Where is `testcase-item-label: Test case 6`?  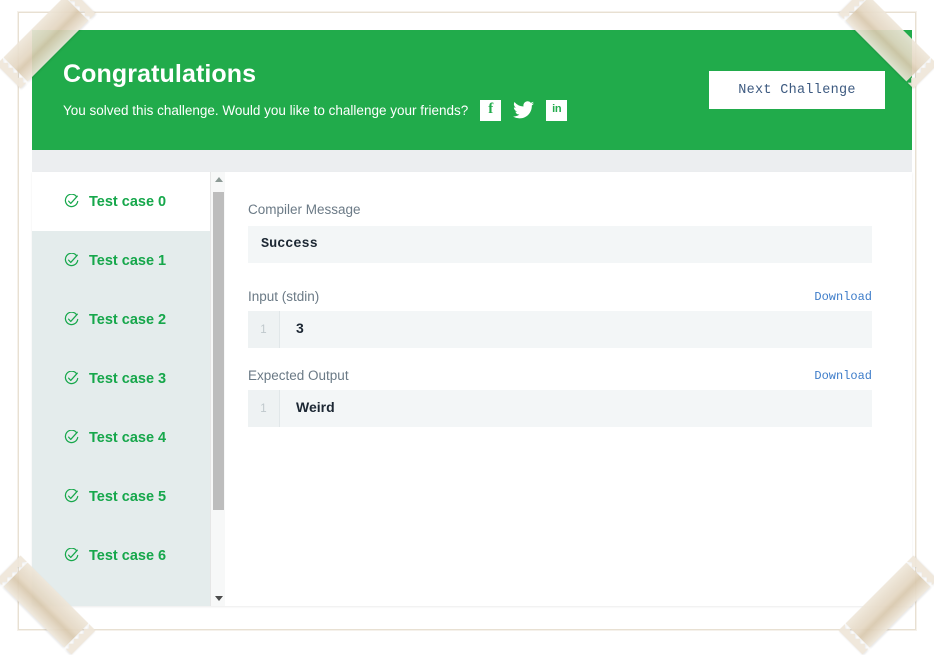 testcase-item-label: Test case 6 is located at coordinates (128, 555).